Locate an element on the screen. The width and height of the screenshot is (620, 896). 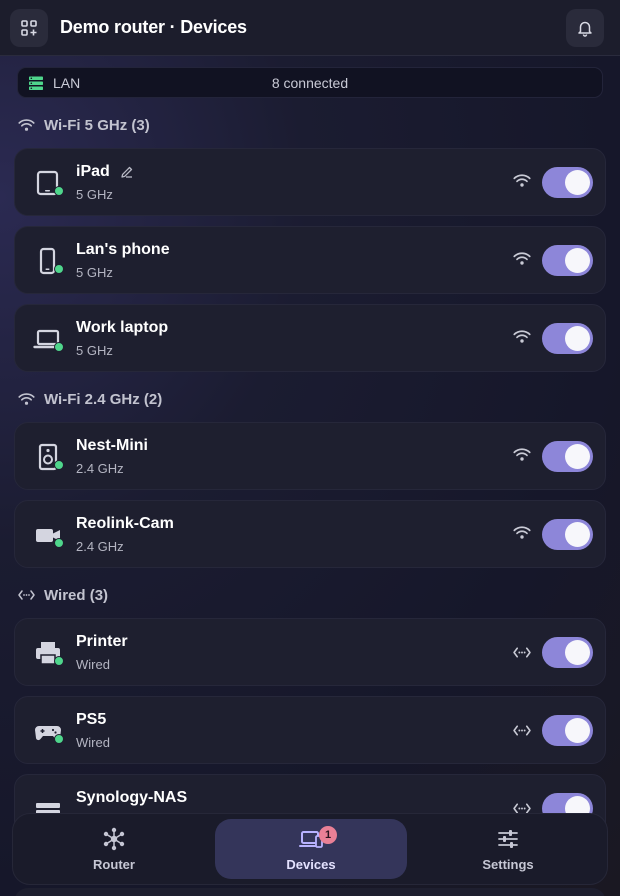
device-name-row: Nest-Mini is located at coordinates (112, 446).